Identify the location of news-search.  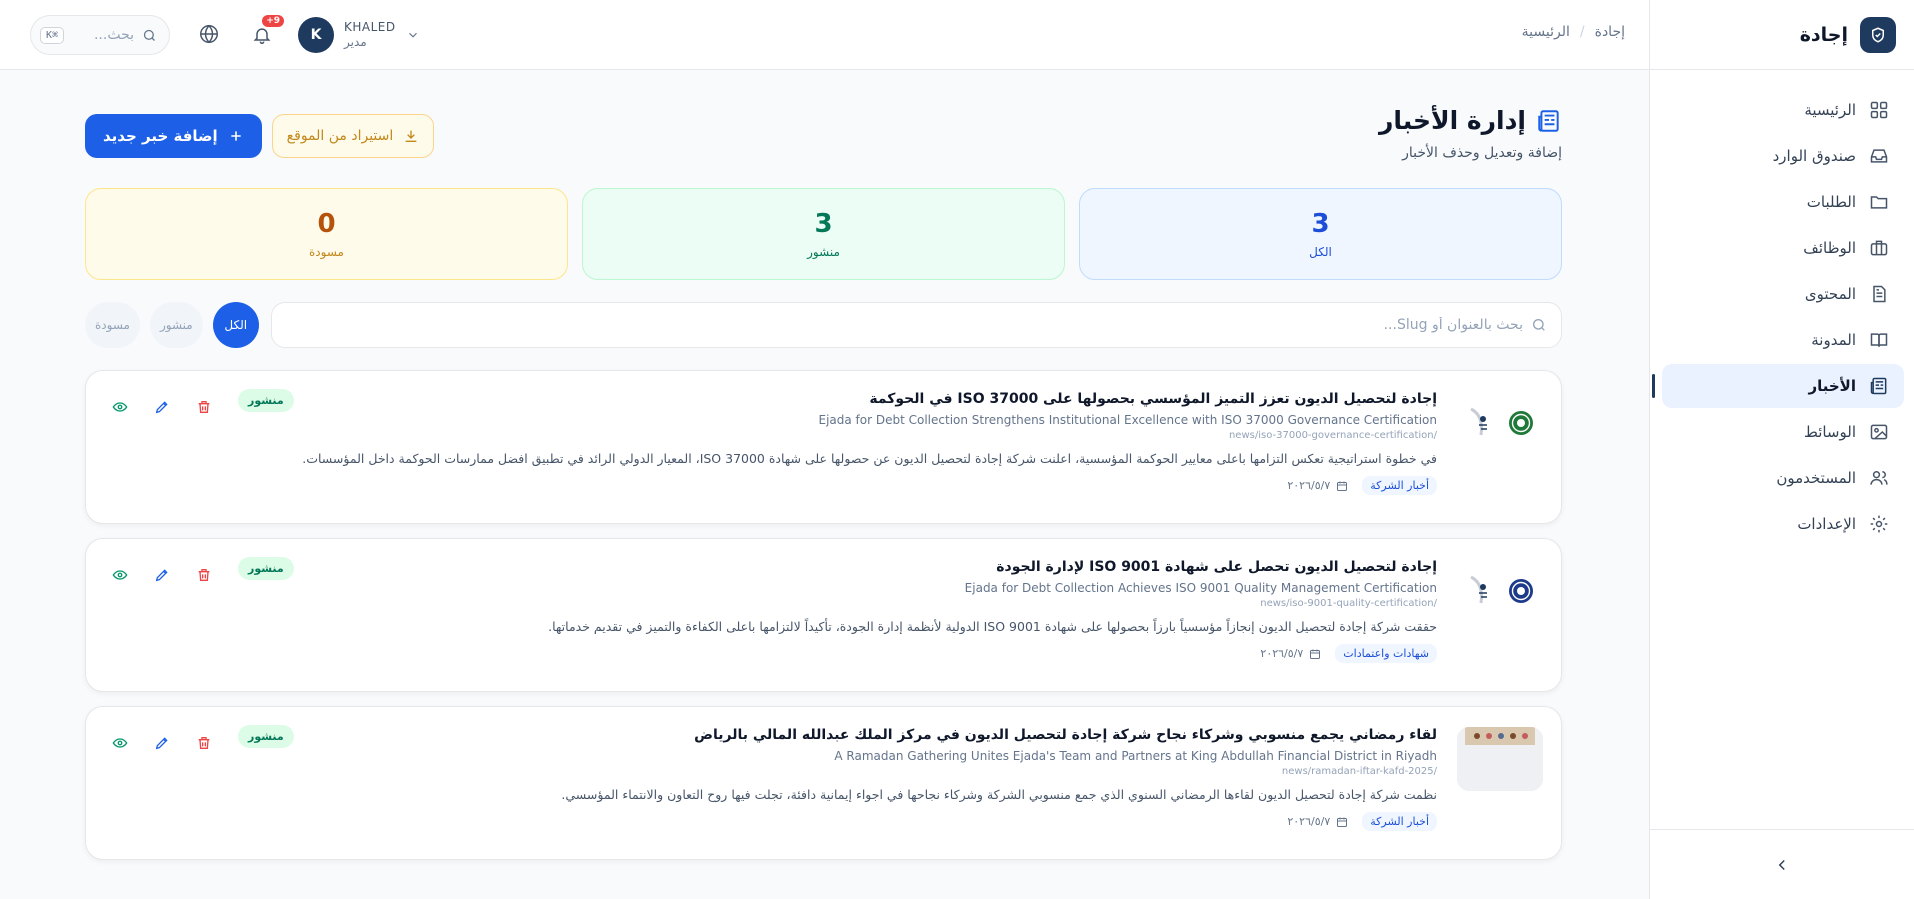
(916, 325).